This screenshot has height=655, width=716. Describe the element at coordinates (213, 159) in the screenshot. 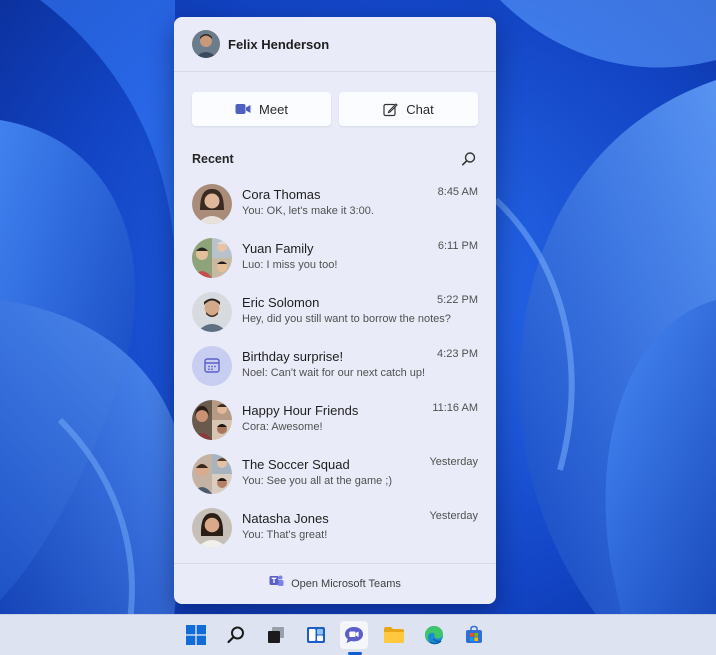

I see `recent-heading: Recent` at that location.